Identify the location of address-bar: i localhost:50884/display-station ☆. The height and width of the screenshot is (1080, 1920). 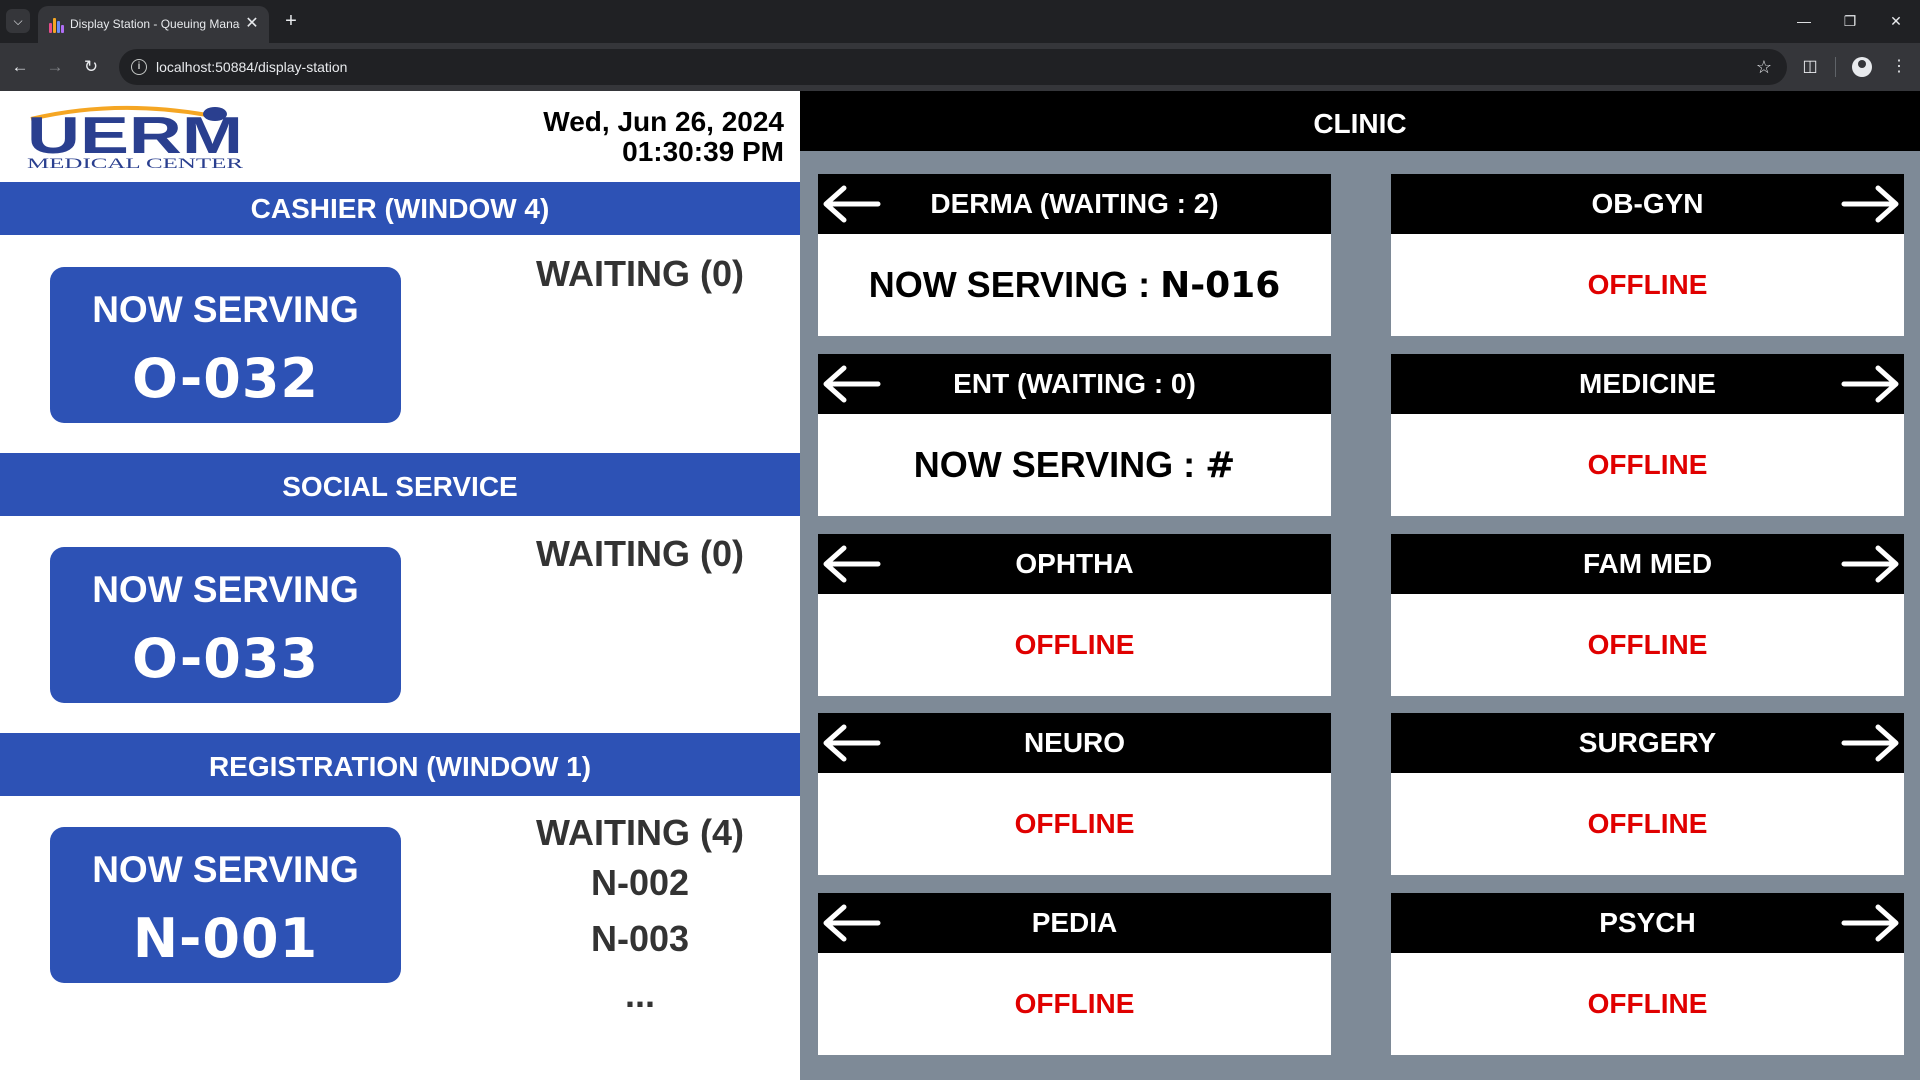
(953, 67).